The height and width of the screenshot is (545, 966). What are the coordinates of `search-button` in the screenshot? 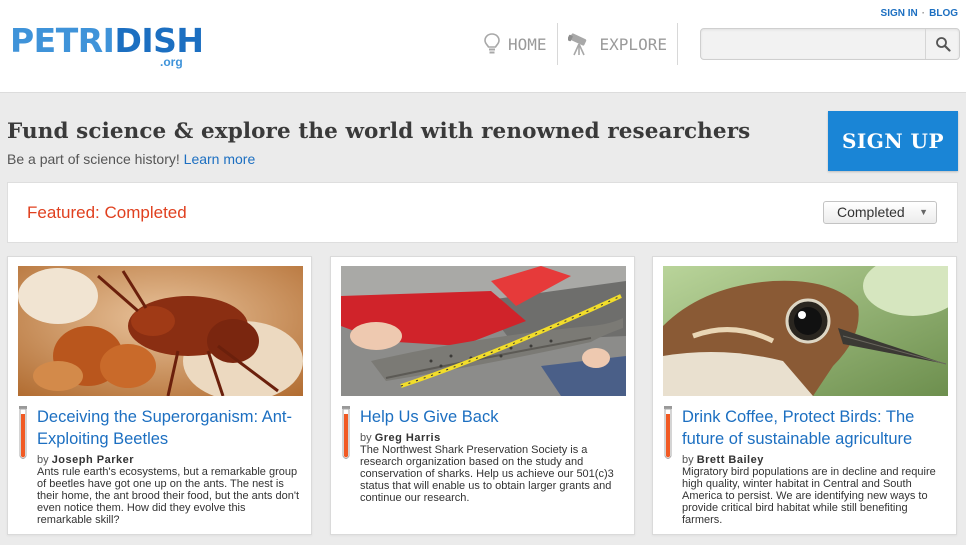 It's located at (942, 44).